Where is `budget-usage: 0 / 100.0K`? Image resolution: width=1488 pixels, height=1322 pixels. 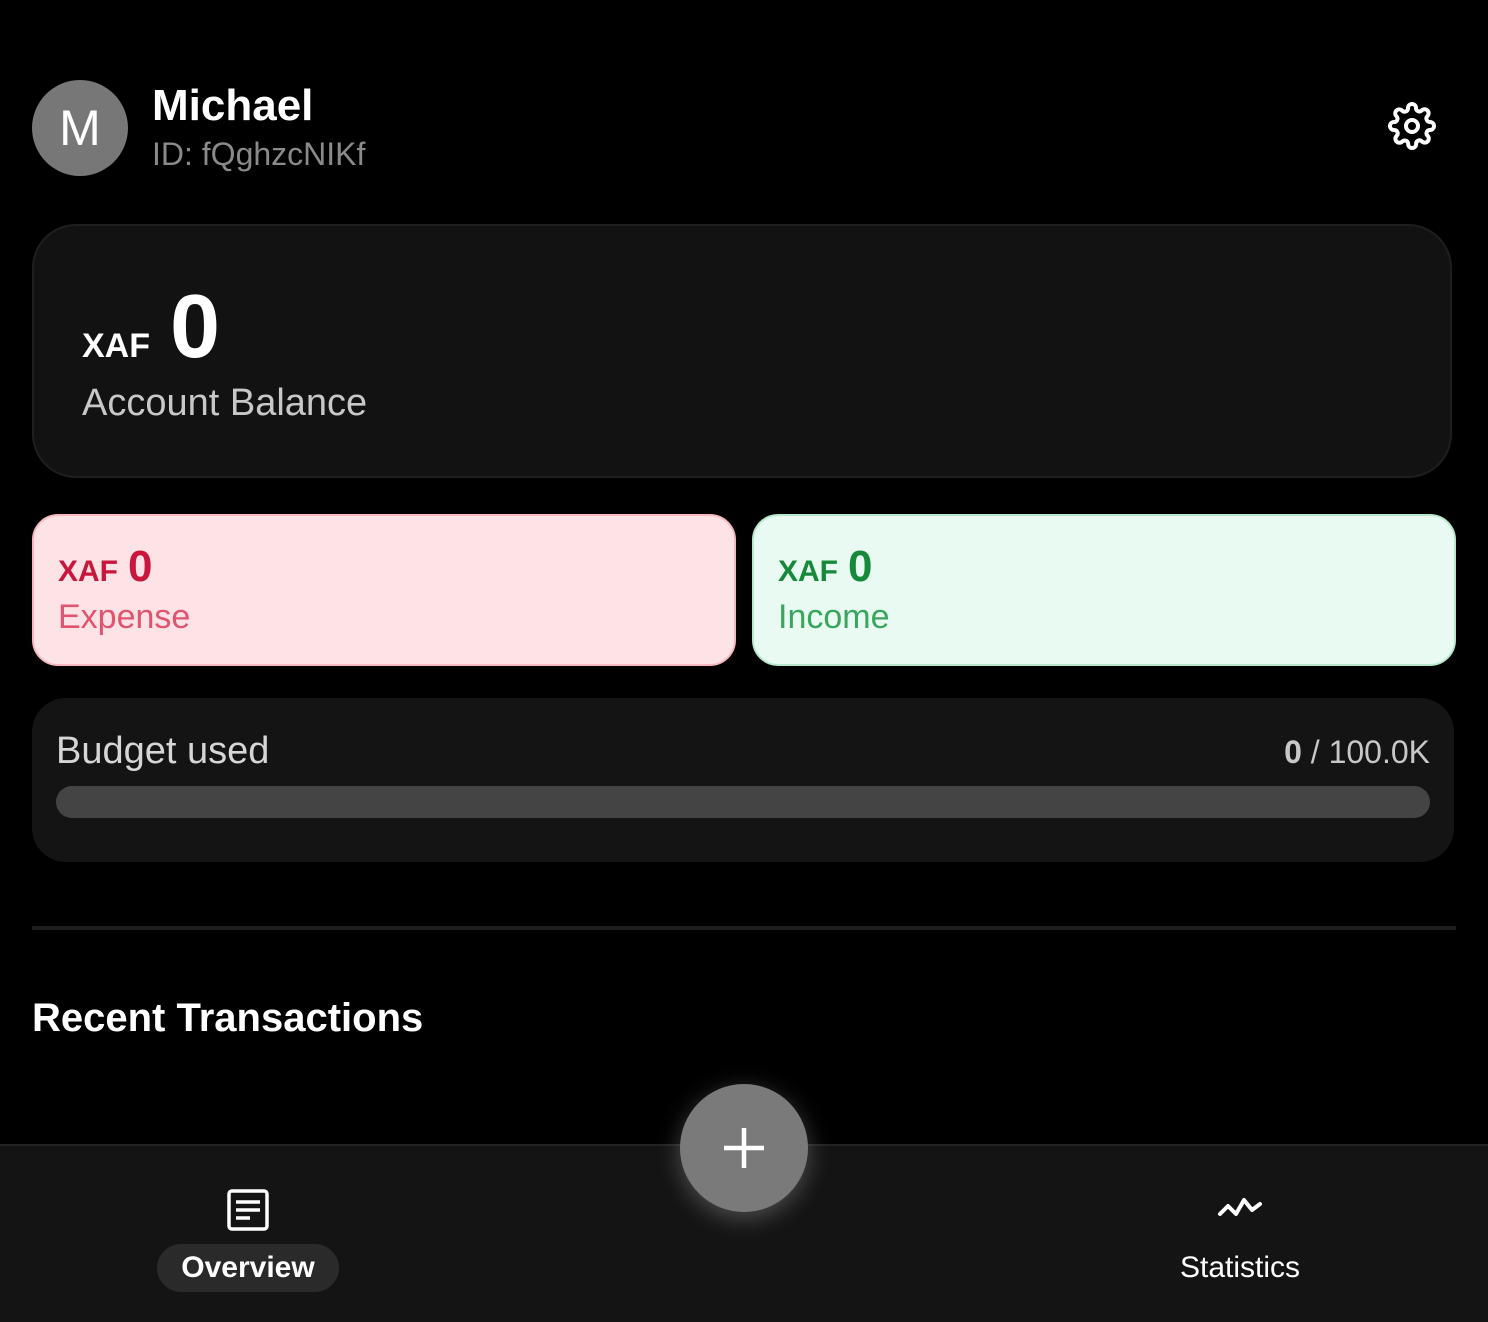 budget-usage: 0 / 100.0K is located at coordinates (1357, 752).